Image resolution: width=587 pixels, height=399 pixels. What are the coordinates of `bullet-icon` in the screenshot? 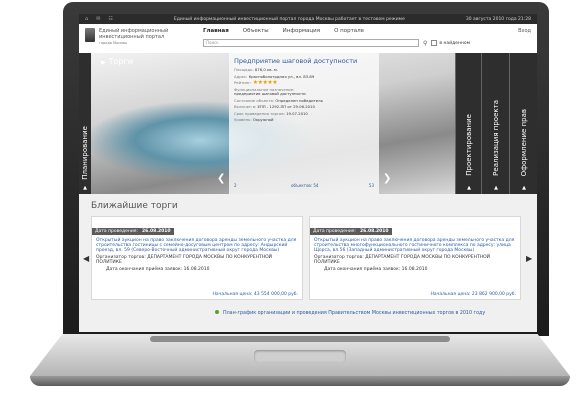 It's located at (217, 312).